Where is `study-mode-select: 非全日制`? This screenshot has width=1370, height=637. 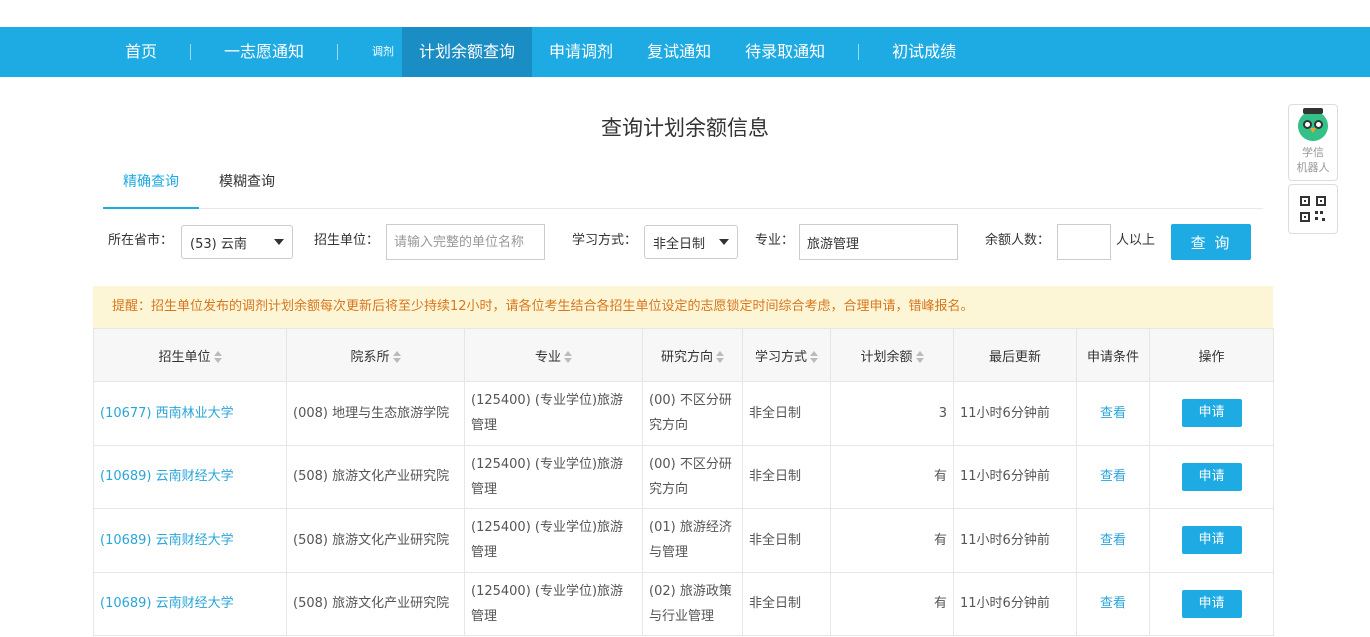
study-mode-select: 非全日制 is located at coordinates (691, 242).